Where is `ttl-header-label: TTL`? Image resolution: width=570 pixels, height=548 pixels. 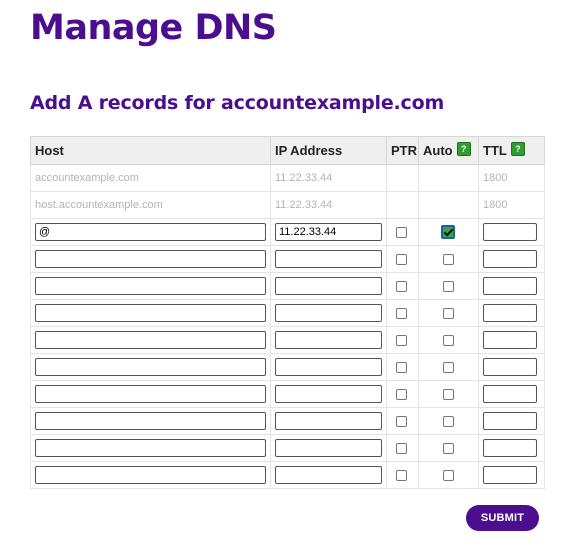
ttl-header-label: TTL is located at coordinates (495, 150).